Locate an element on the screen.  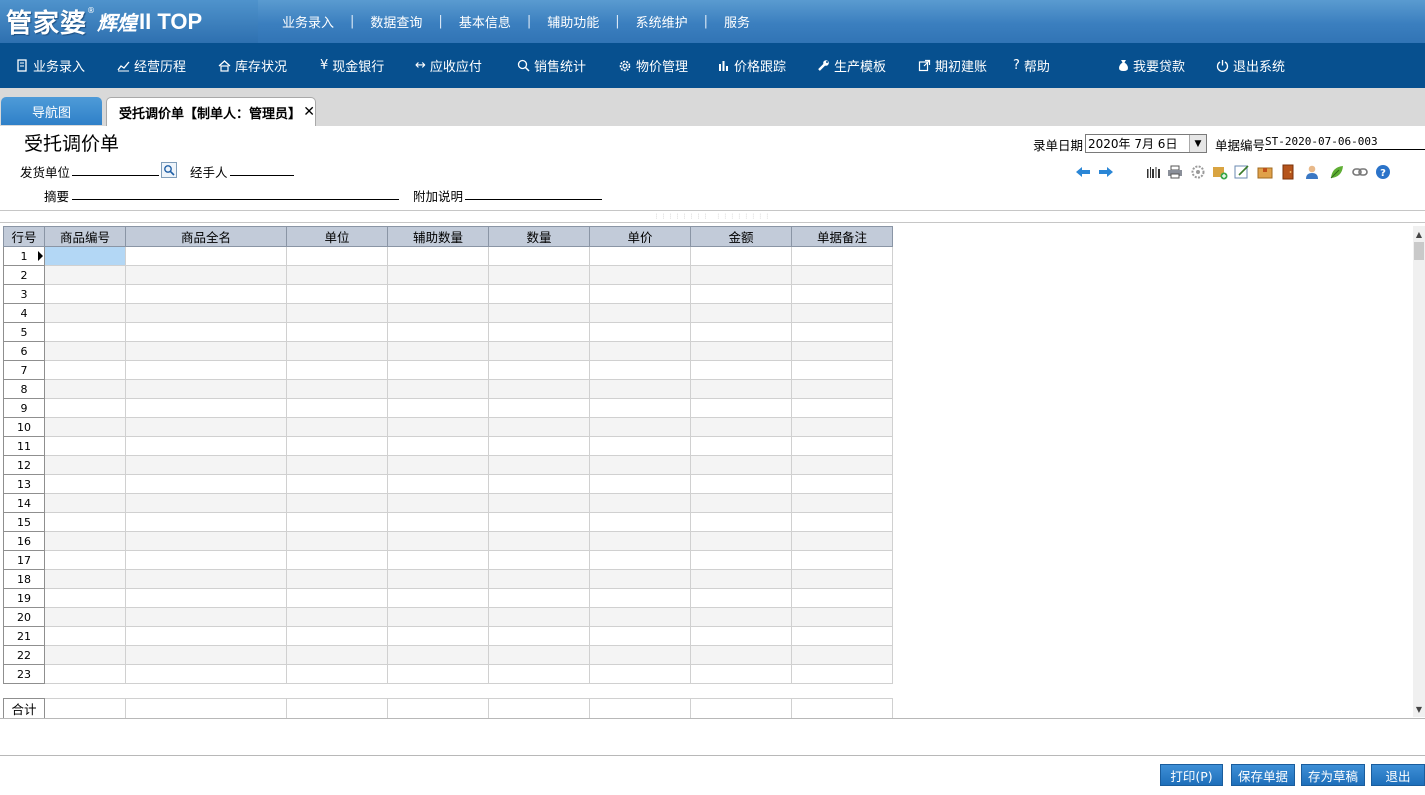
table-row: 3 is located at coordinates (448, 294).